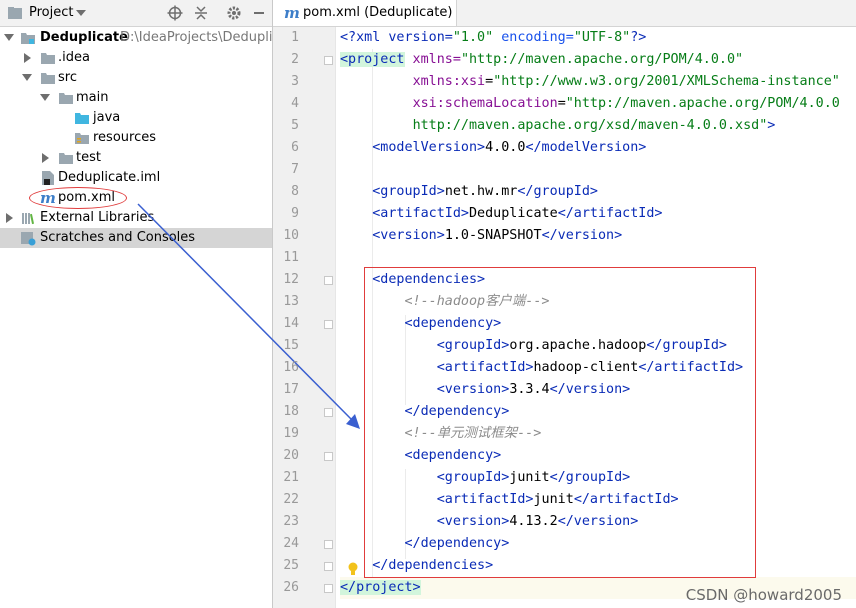  I want to click on resources-folder-icon, so click(82, 138).